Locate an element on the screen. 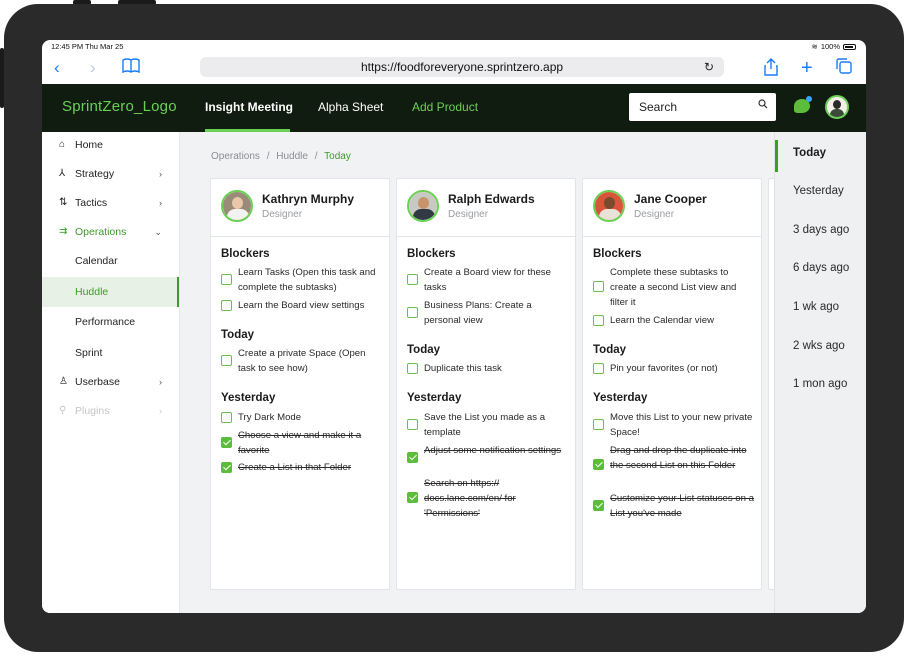 This screenshot has width=908, height=657. avatar is located at coordinates (237, 206).